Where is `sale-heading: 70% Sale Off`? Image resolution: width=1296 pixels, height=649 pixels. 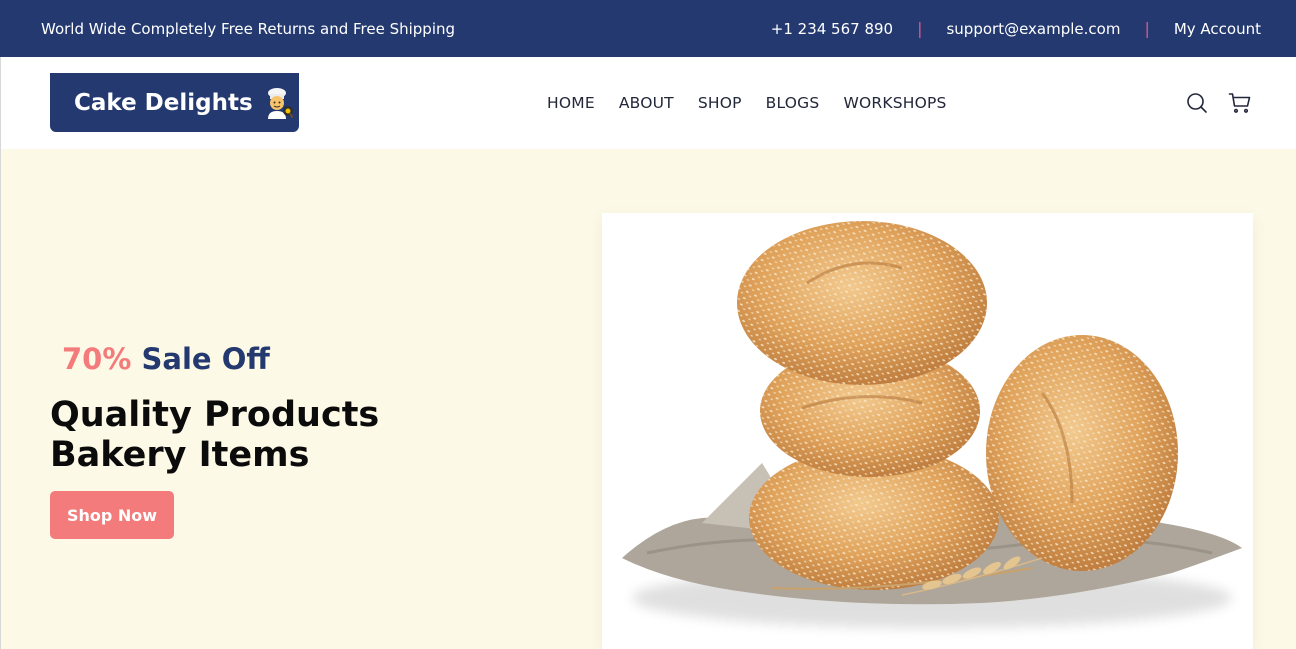 sale-heading: 70% Sale Off is located at coordinates (166, 359).